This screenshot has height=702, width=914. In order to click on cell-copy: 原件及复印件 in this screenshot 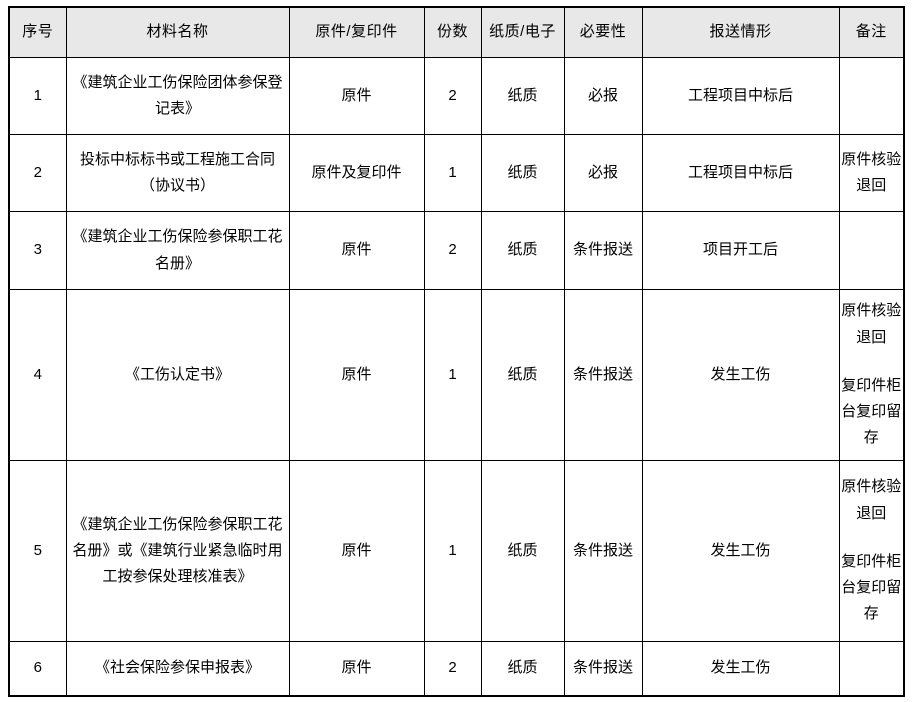, I will do `click(356, 173)`.